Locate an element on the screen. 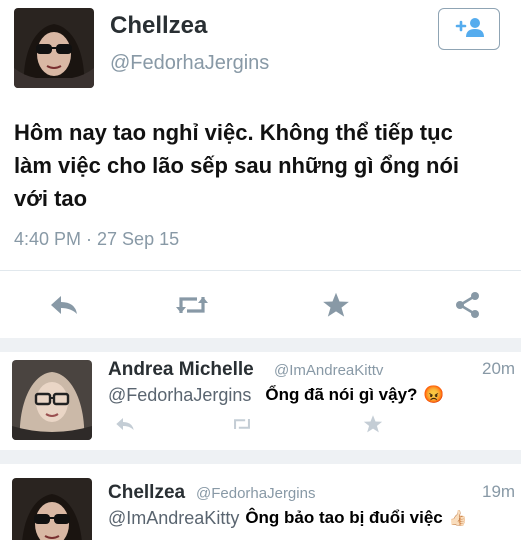 This screenshot has height=540, width=521. follow-button is located at coordinates (469, 29).